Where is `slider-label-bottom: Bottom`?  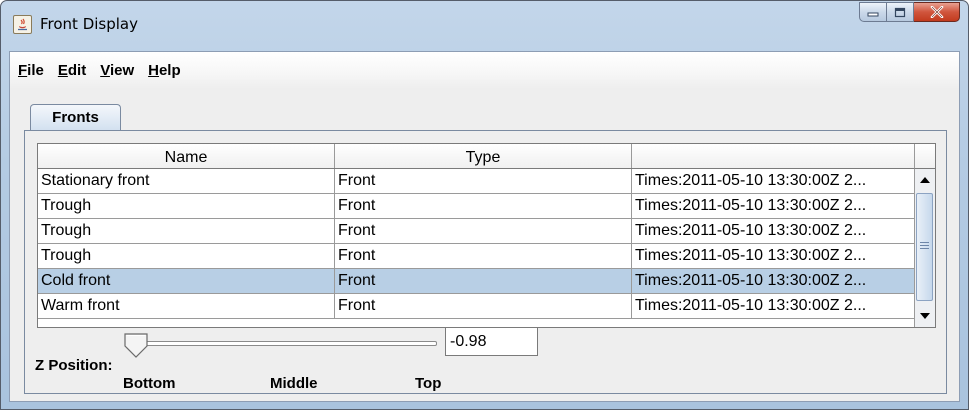
slider-label-bottom: Bottom is located at coordinates (149, 383).